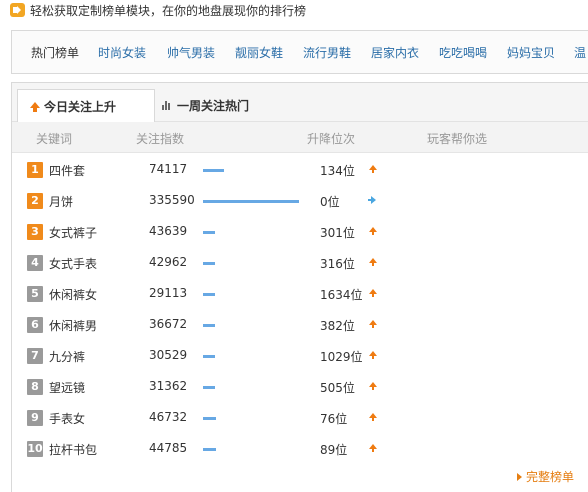 Image resolution: width=588 pixels, height=492 pixels. Describe the element at coordinates (337, 233) in the screenshot. I see `rank-change: 301位` at that location.